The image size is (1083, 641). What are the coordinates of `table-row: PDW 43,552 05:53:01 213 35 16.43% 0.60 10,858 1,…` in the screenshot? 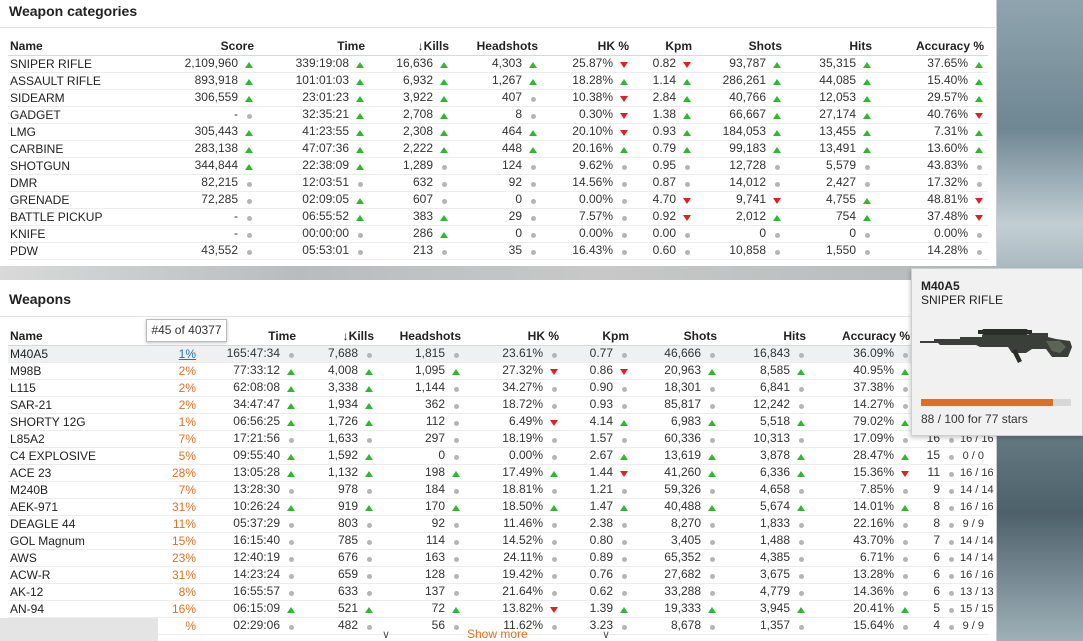 It's located at (498, 251).